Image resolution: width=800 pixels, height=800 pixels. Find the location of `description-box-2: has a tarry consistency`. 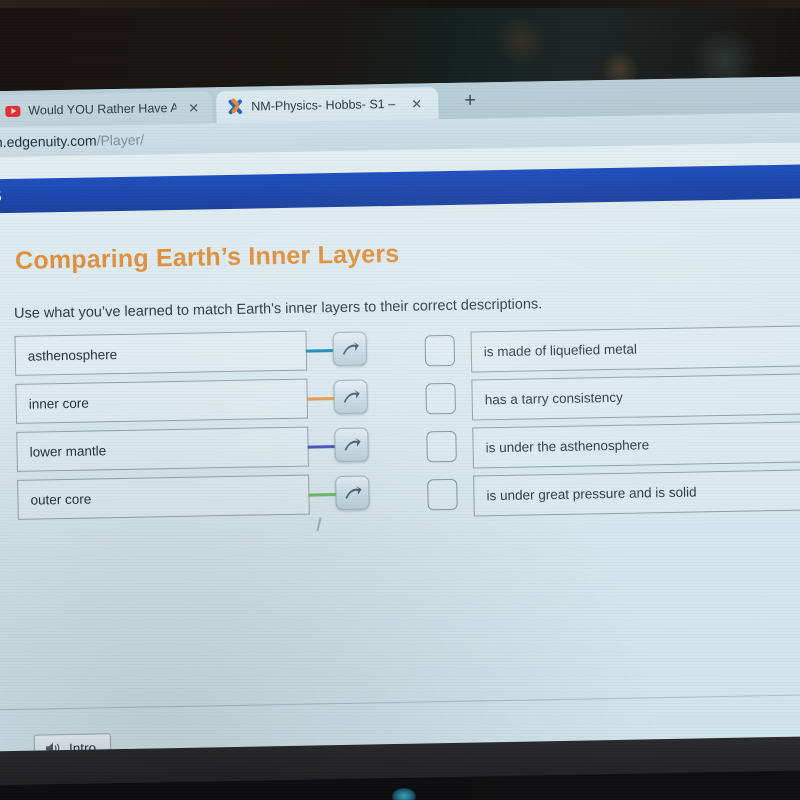

description-box-2: has a tarry consistency is located at coordinates (635, 396).